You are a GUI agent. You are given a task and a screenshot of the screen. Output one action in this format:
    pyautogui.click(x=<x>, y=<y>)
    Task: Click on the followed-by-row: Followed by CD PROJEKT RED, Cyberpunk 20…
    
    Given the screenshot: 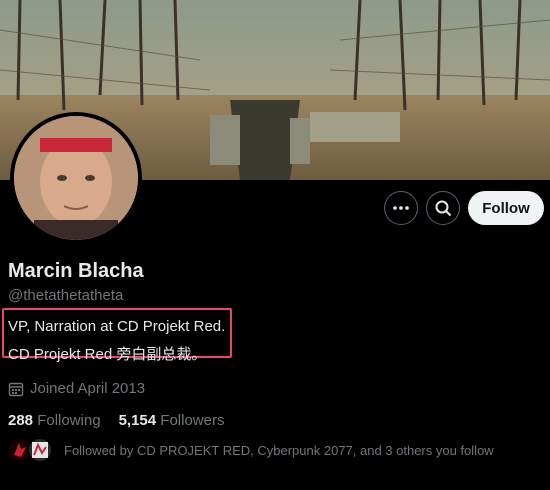 What is the action you would take?
    pyautogui.click(x=251, y=450)
    